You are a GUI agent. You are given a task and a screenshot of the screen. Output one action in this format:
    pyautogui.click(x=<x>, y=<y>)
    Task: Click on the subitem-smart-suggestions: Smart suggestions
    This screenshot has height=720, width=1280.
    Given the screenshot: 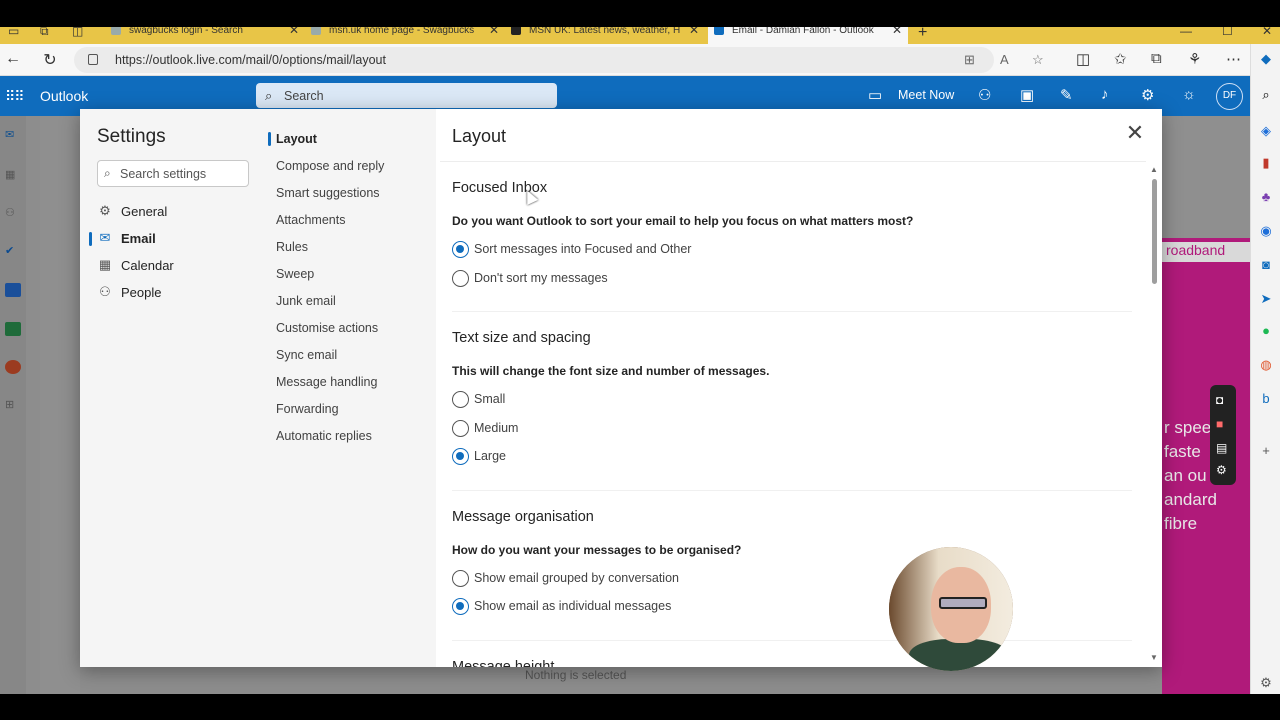 What is the action you would take?
    pyautogui.click(x=328, y=193)
    